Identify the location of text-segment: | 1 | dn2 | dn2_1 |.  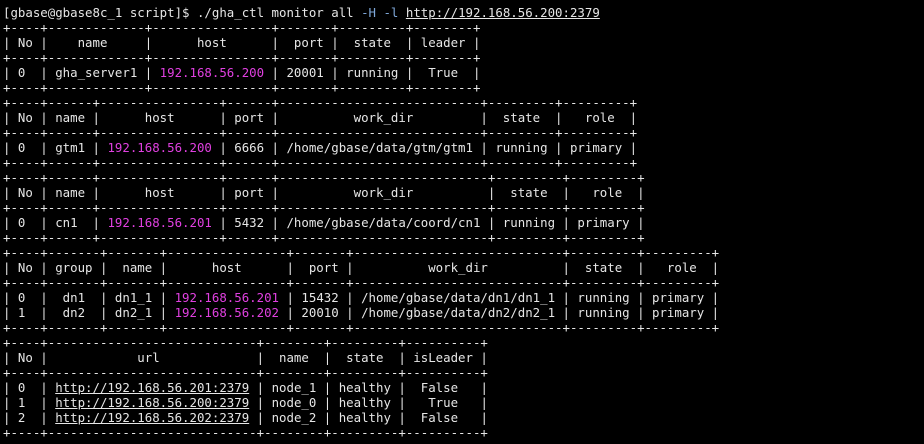
(89, 312).